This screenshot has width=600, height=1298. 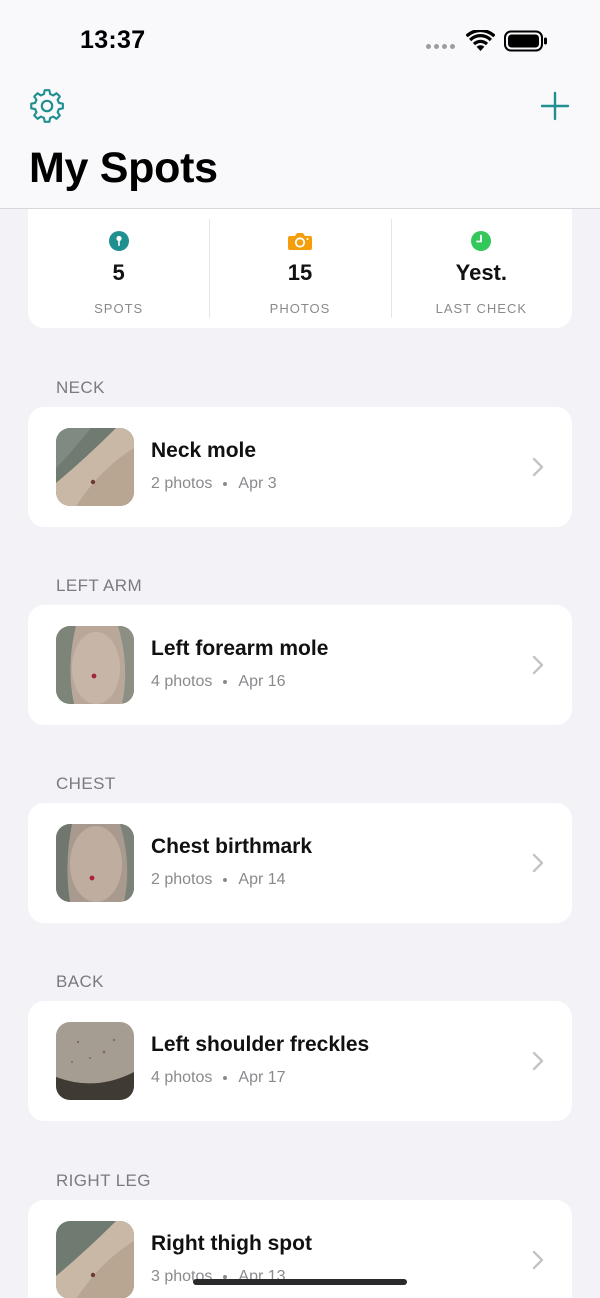 I want to click on spot-row-left-shoulder-freckles: Left shoulder freckles 4 photos Apr 17, so click(x=300, y=1061).